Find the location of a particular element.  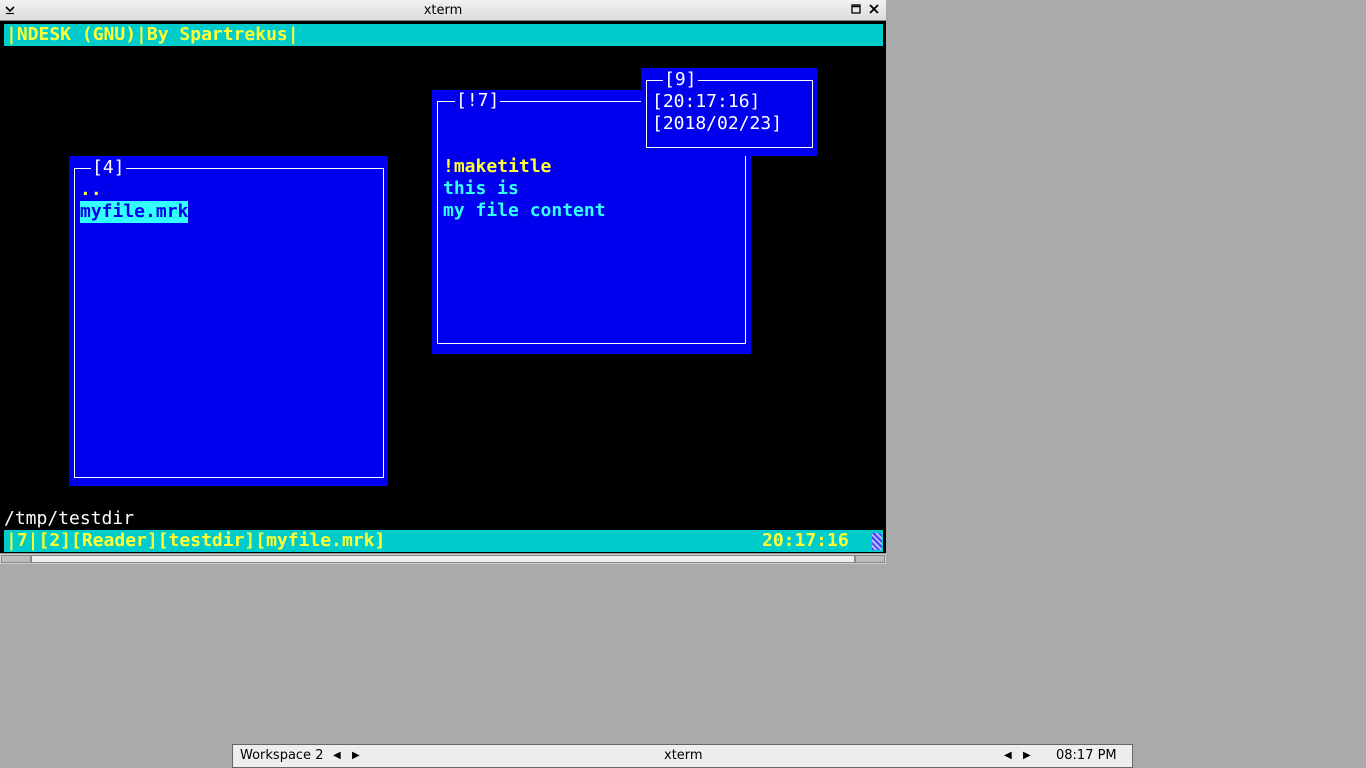

header-bar: |NDESK (GNU)|By Spartrekus| is located at coordinates (443, 35).